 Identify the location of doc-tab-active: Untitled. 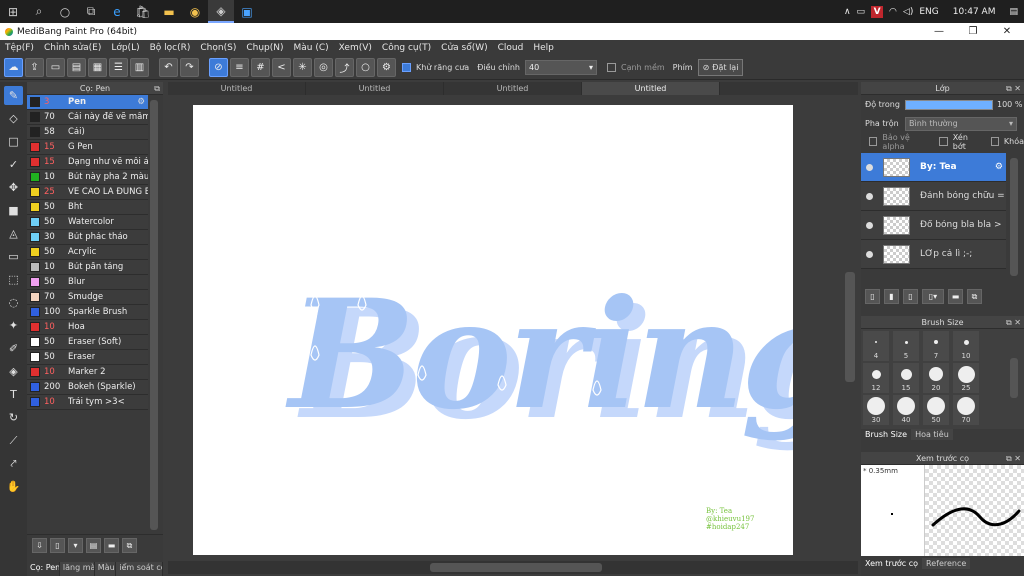
(651, 88).